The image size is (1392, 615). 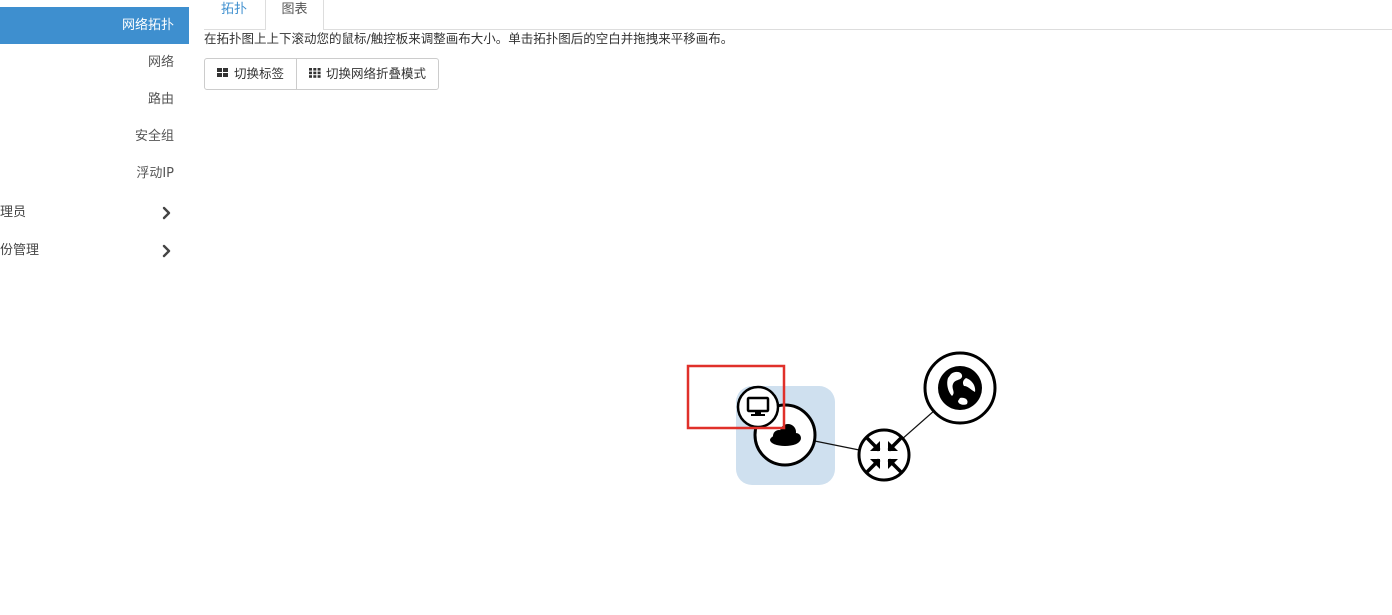 What do you see at coordinates (798, 15) in the screenshot?
I see `view-tabs: 拓扑 图表` at bounding box center [798, 15].